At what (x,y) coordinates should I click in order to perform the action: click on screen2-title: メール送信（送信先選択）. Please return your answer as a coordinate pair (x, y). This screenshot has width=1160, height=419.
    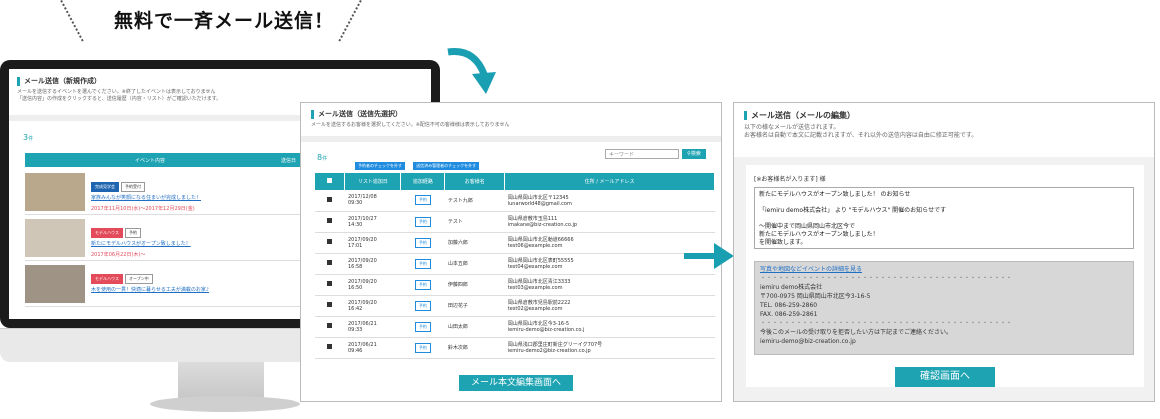
    Looking at the image, I should click on (511, 114).